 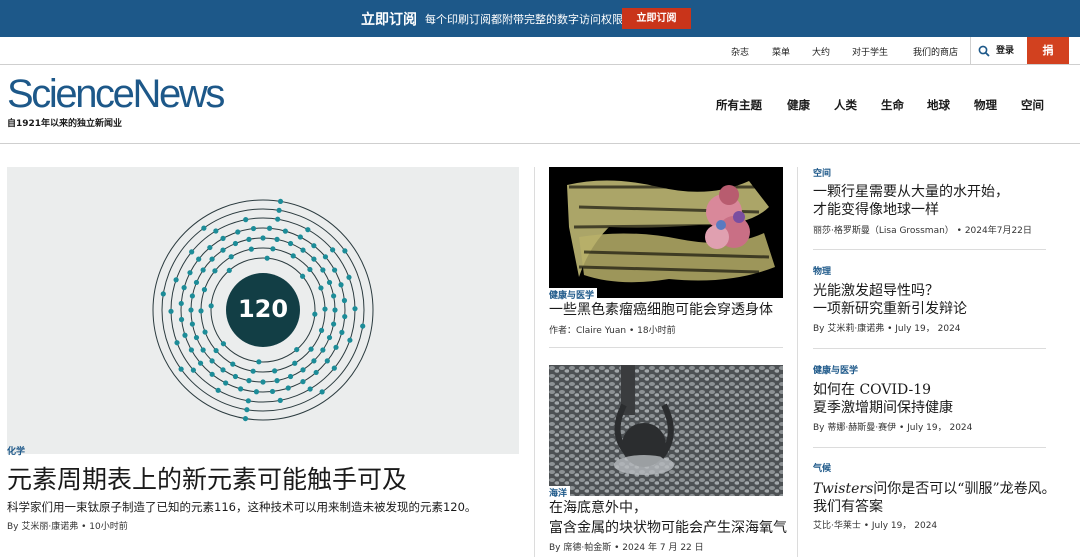 I want to click on nav-health: 健康, so click(x=798, y=105).